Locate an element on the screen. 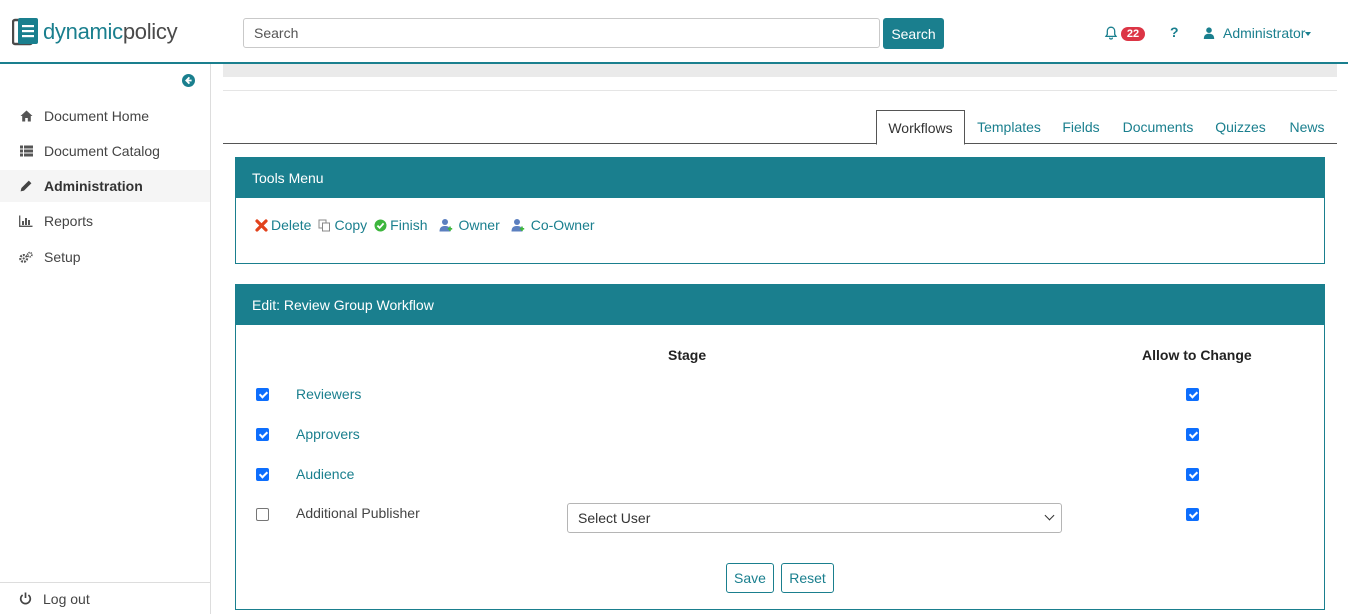 The width and height of the screenshot is (1348, 614). sidebar-item-label: Administration is located at coordinates (93, 186).